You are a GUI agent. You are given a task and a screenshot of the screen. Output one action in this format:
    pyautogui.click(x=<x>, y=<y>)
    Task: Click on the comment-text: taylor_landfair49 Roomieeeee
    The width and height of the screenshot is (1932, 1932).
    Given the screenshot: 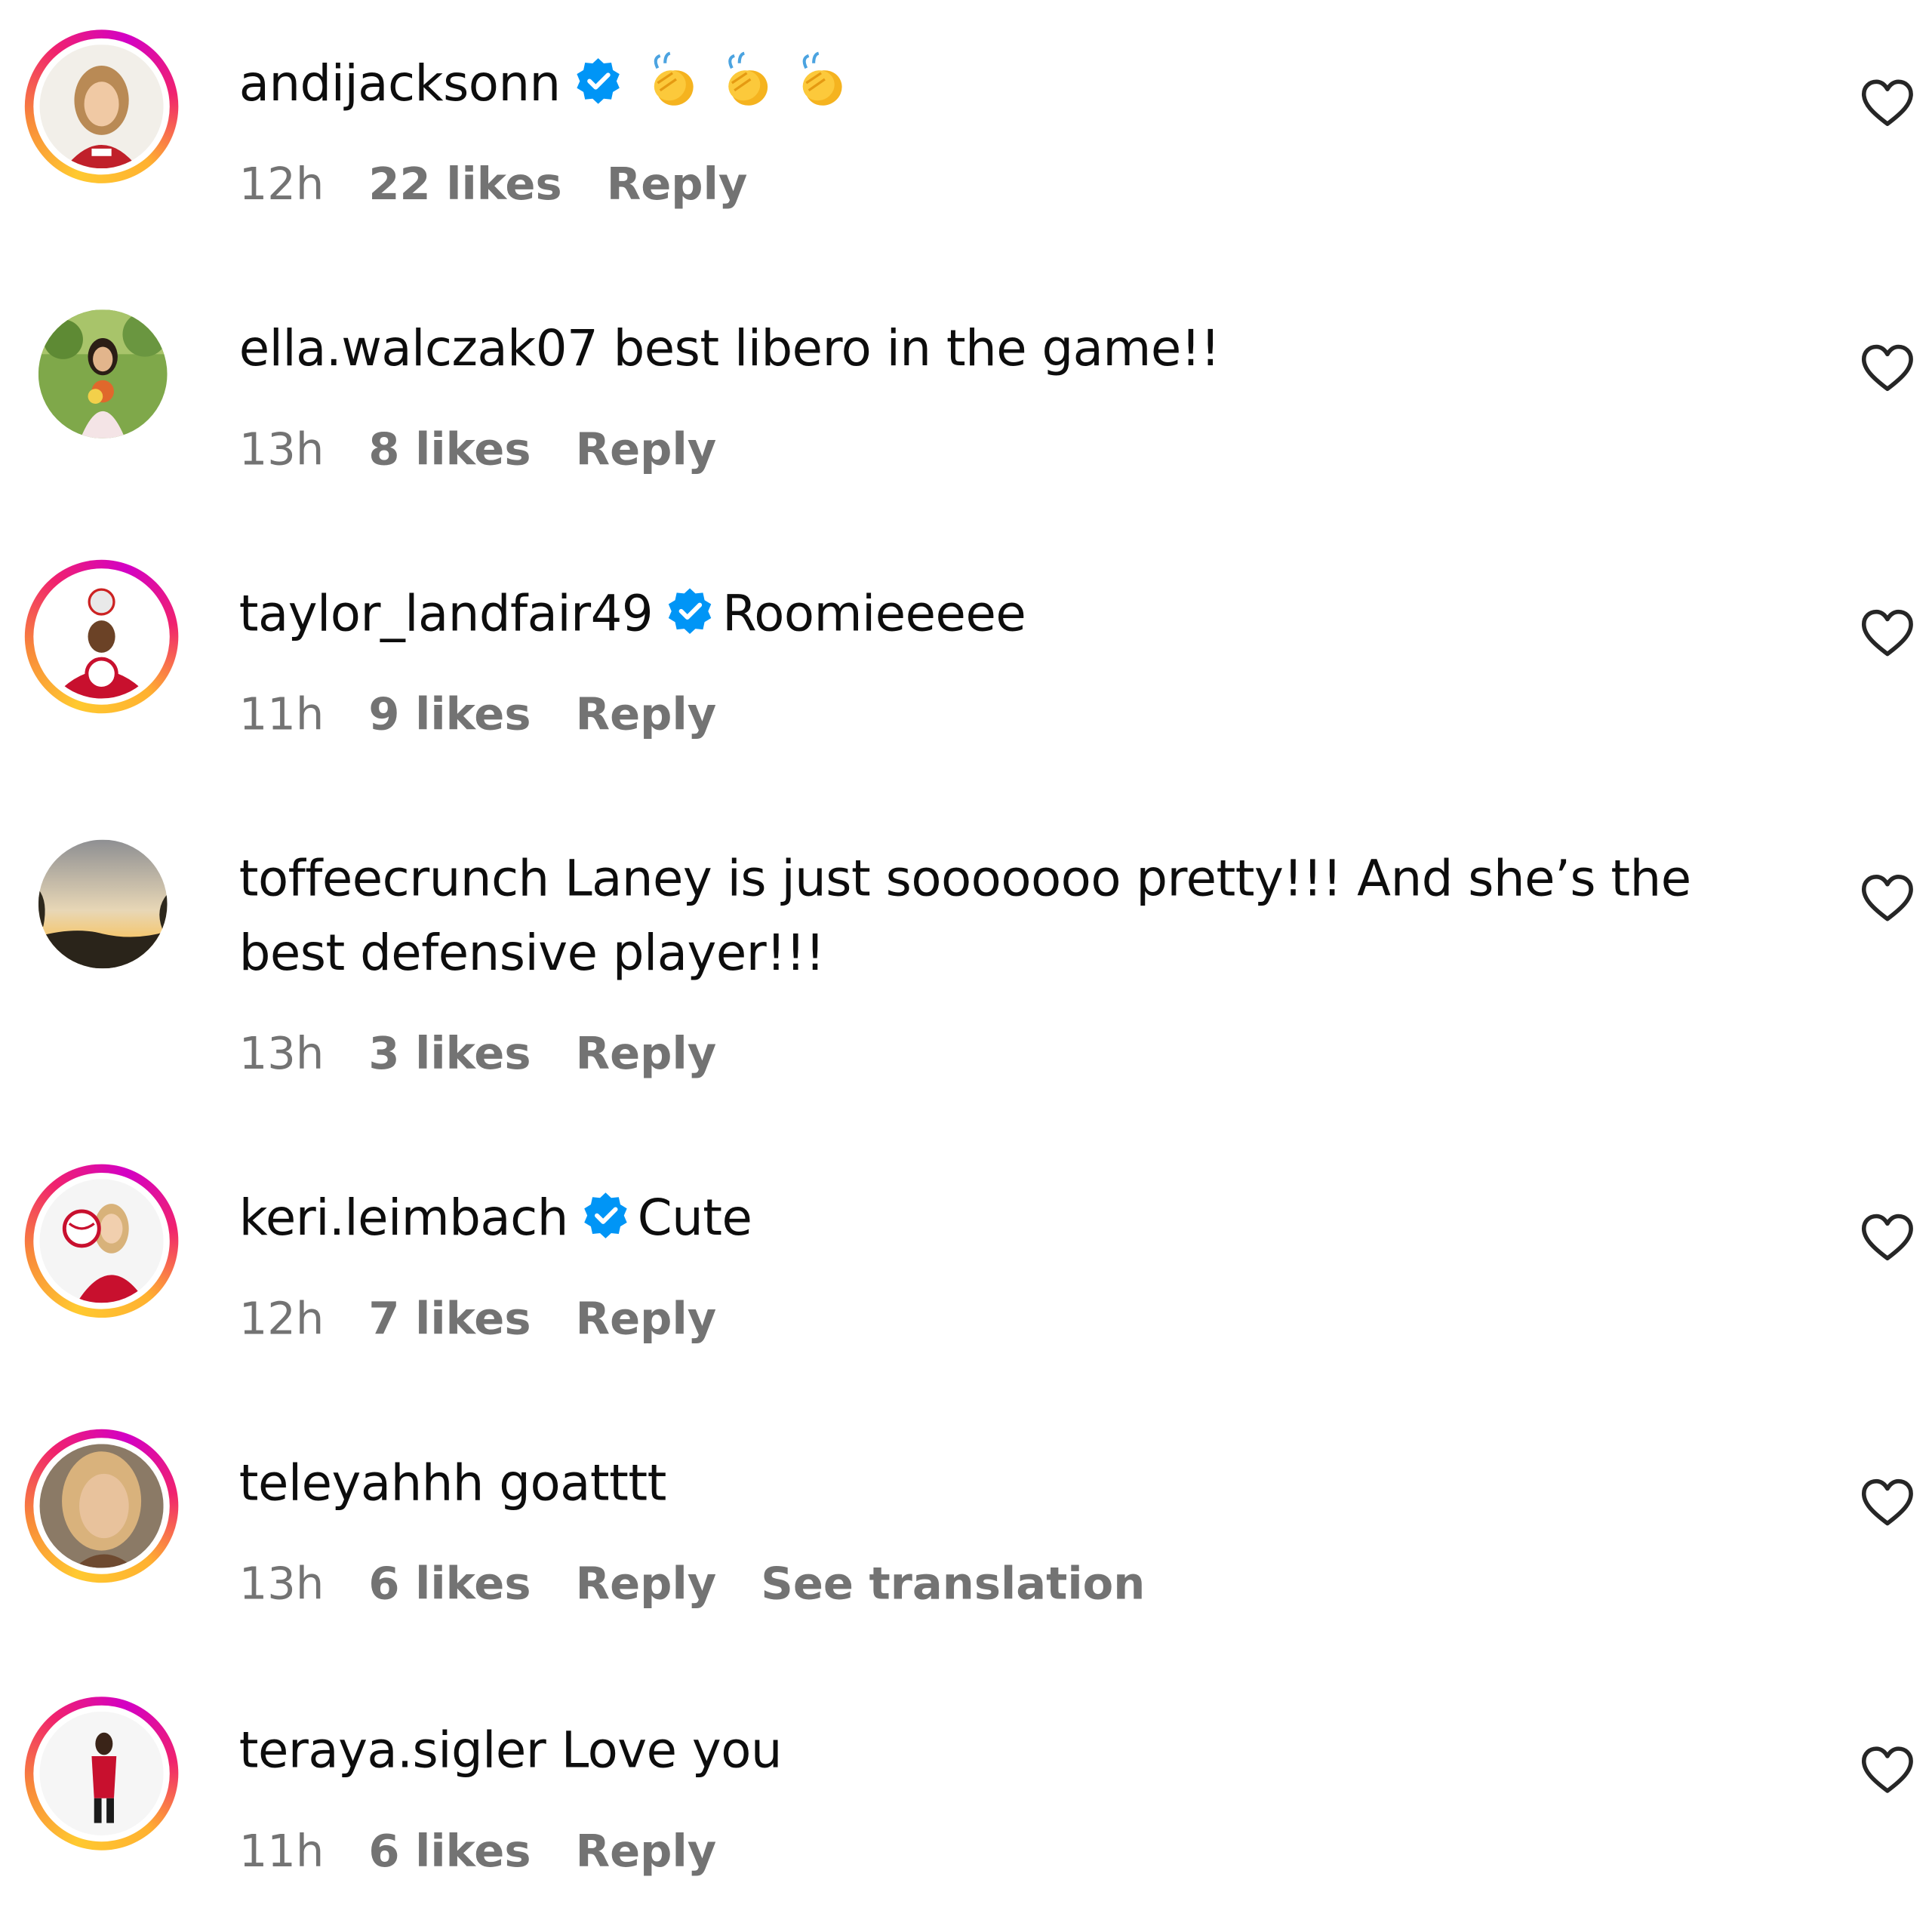 What is the action you would take?
    pyautogui.click(x=994, y=614)
    